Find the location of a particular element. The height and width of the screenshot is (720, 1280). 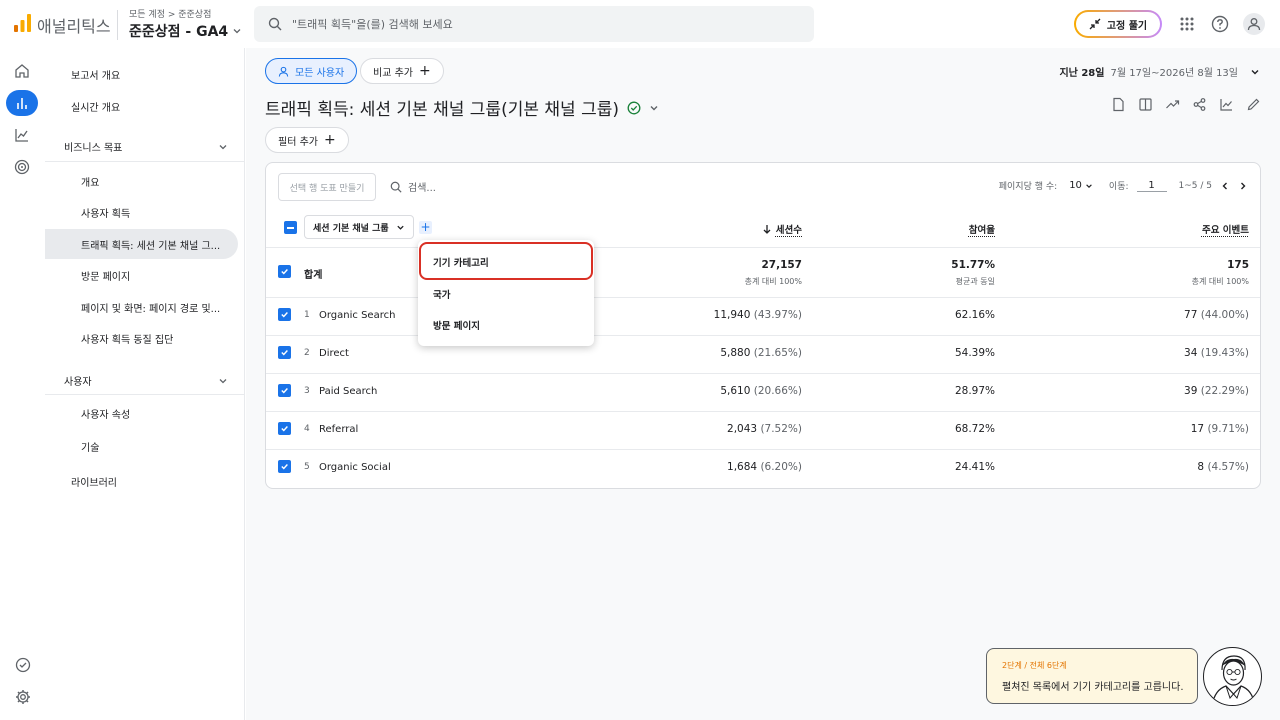

events-percent: (44.00%) is located at coordinates (1224, 315).